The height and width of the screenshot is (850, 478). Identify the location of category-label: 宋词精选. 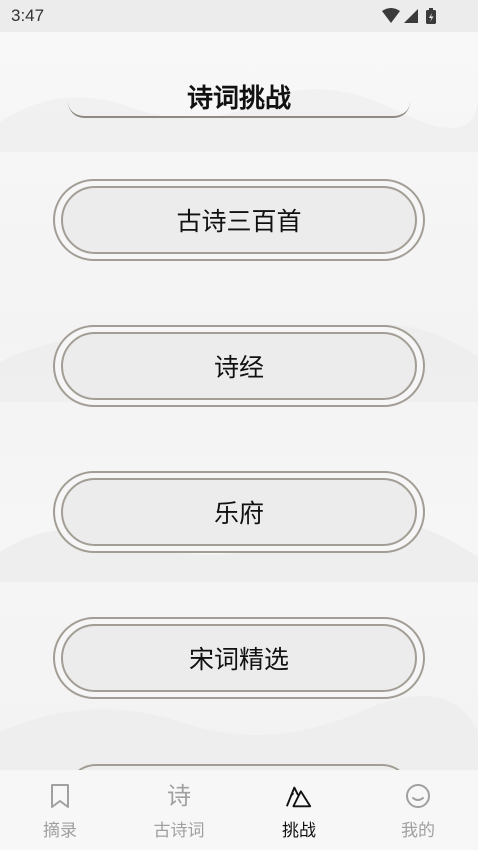
(239, 658).